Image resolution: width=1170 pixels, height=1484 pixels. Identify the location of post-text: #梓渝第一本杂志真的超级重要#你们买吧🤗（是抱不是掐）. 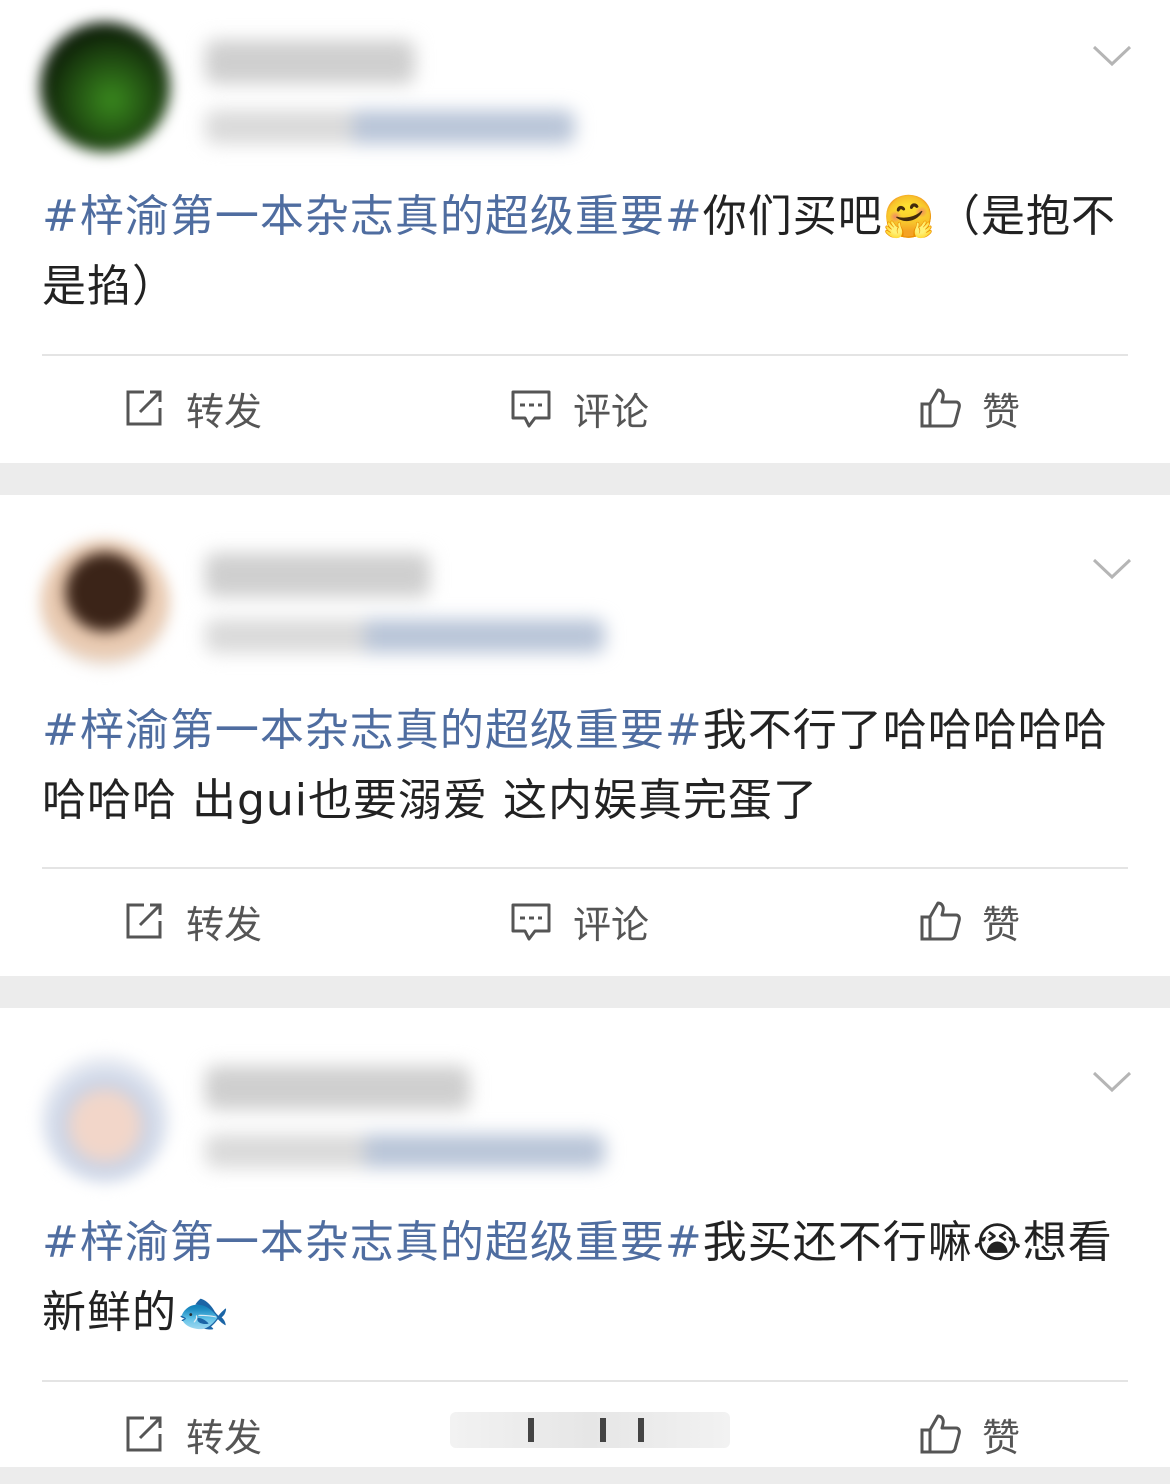
(579, 251).